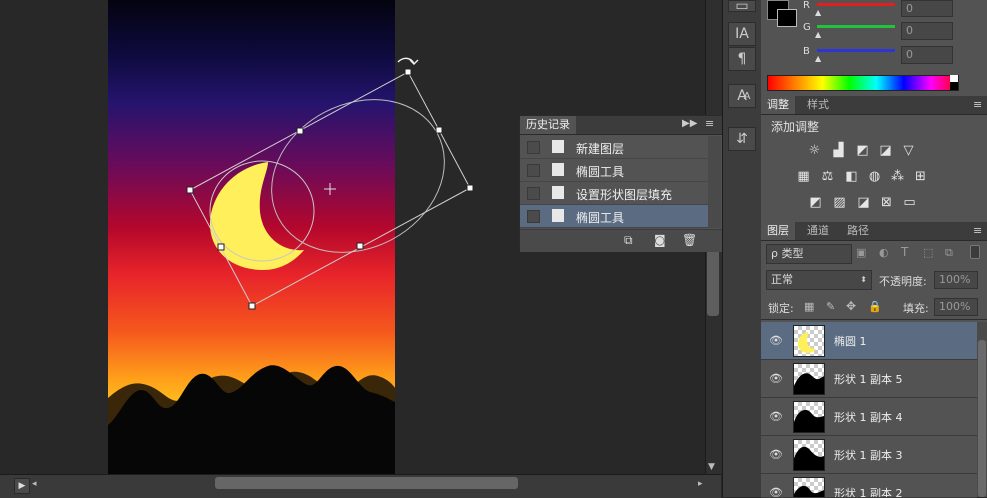 The image size is (987, 498). I want to click on layers-scroll-thumb, so click(982, 418).